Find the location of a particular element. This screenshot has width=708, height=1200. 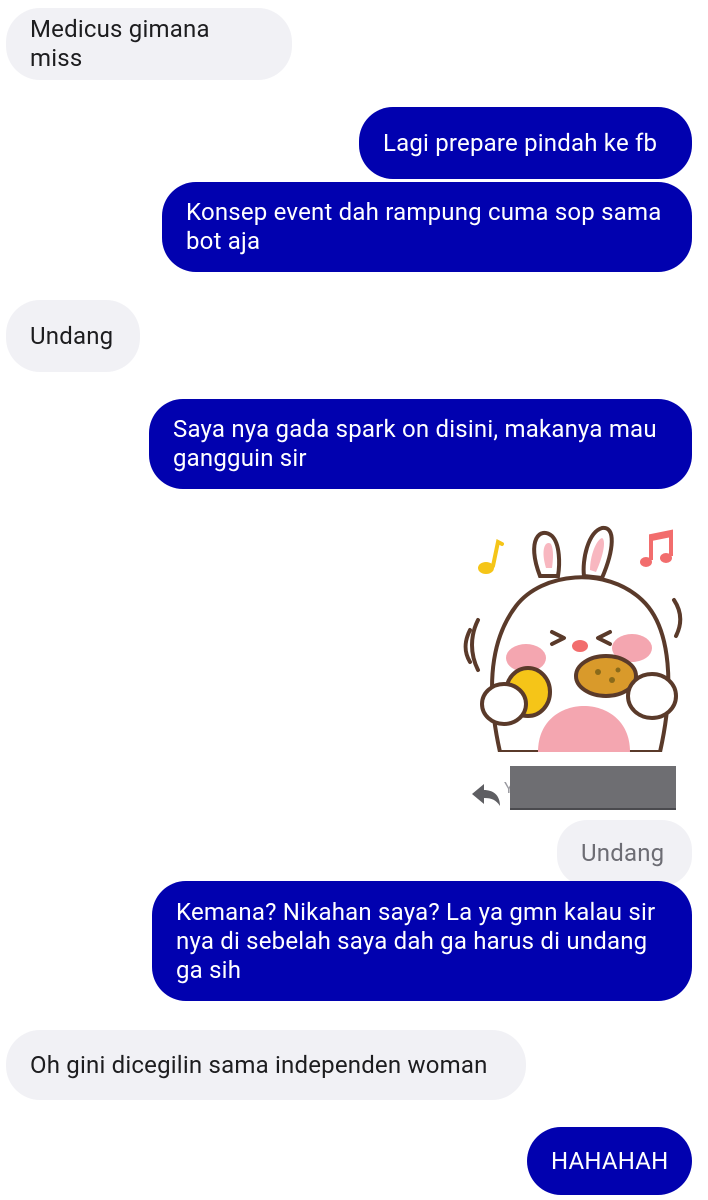

sticker-image is located at coordinates (573, 639).